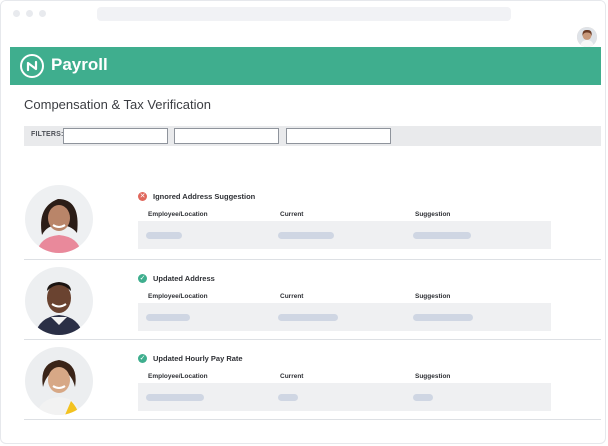 The height and width of the screenshot is (446, 608). What do you see at coordinates (184, 278) in the screenshot?
I see `status-text: Updated Address` at bounding box center [184, 278].